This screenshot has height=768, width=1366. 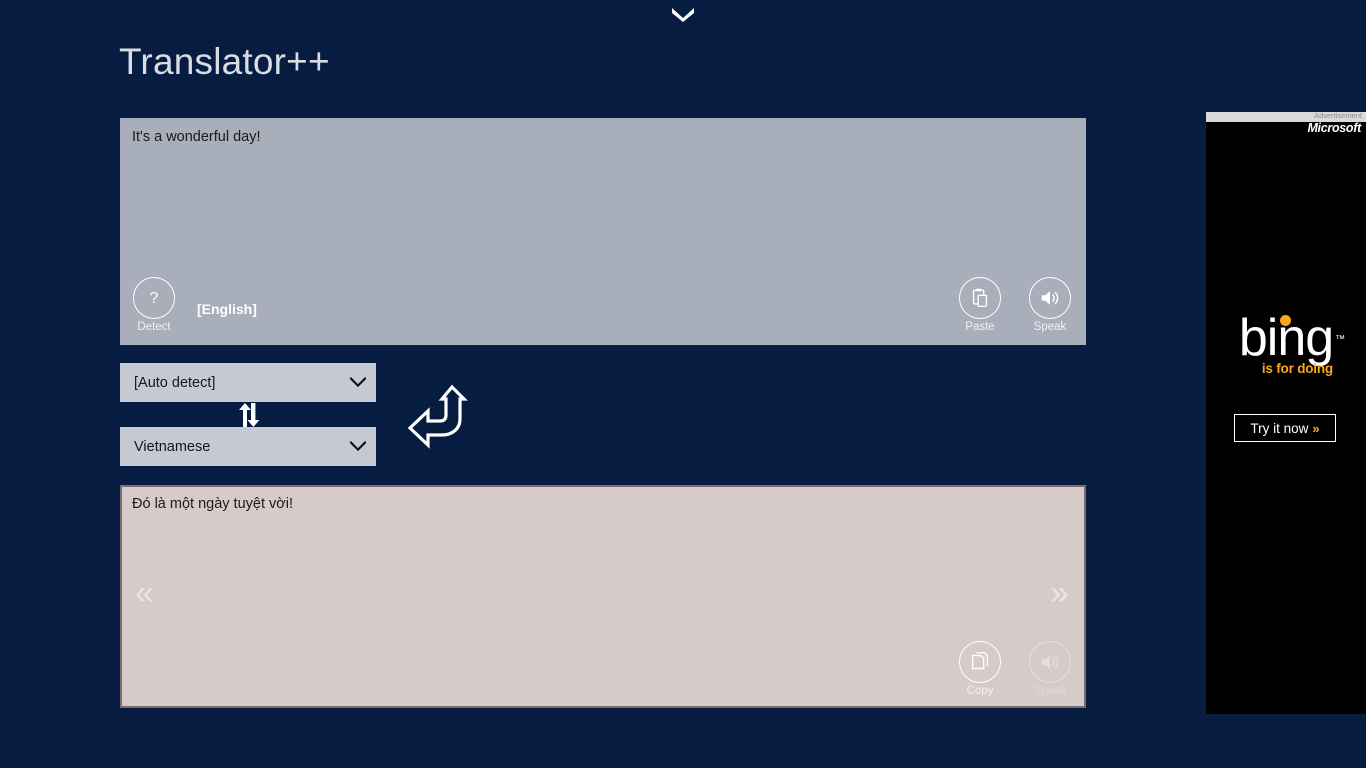 What do you see at coordinates (1285, 320) in the screenshot?
I see `bing-logo-dot` at bounding box center [1285, 320].